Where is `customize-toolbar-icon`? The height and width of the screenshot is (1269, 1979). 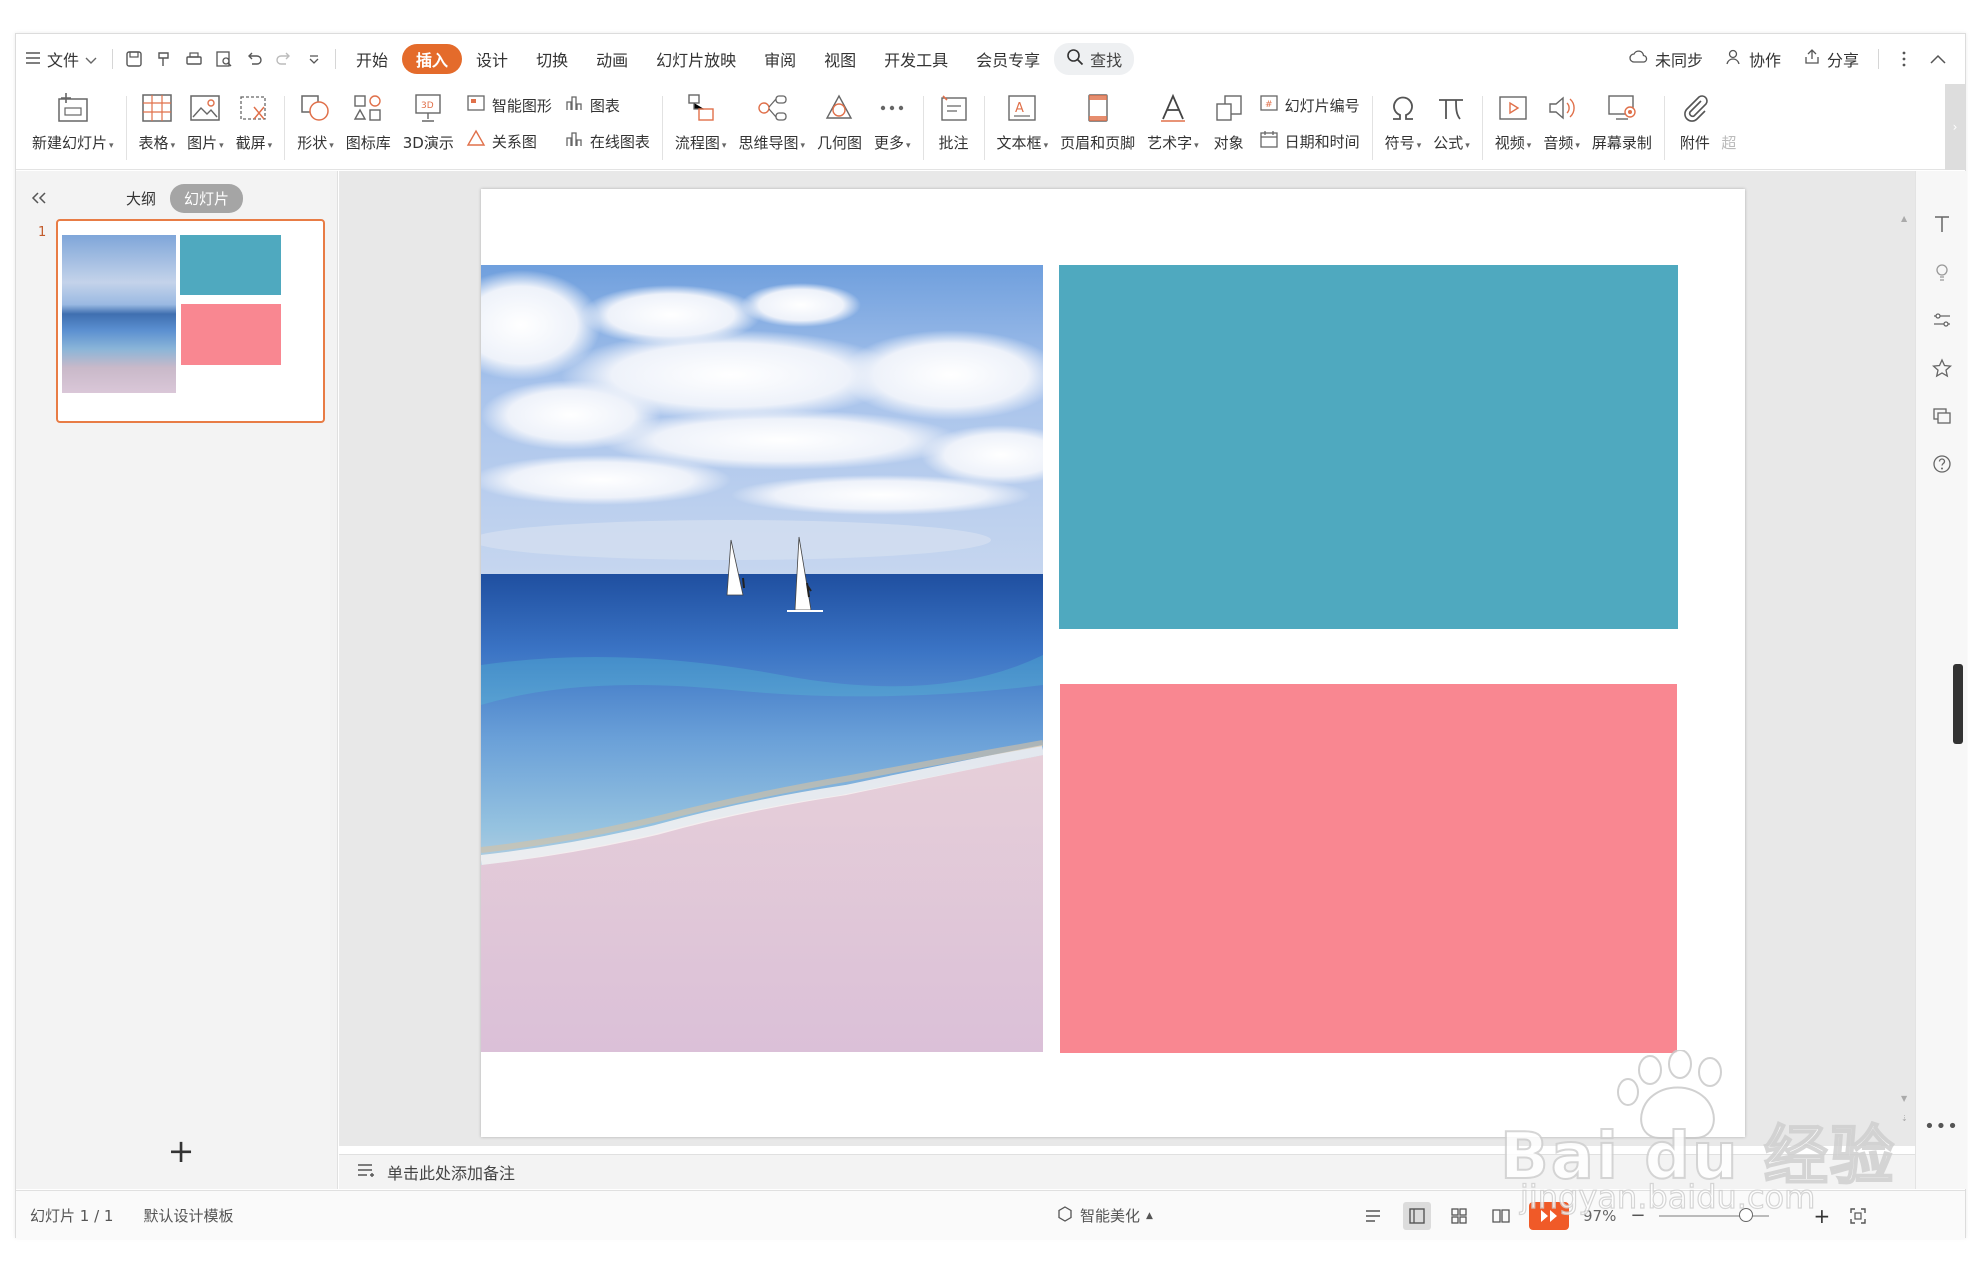 customize-toolbar-icon is located at coordinates (314, 59).